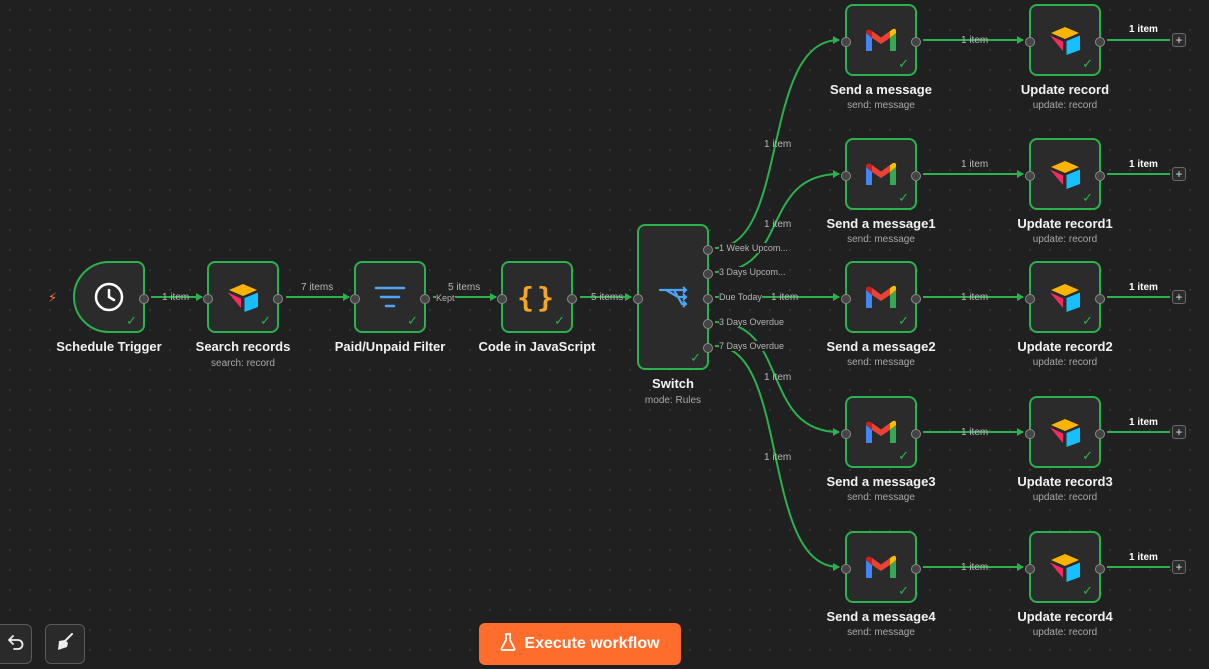 This screenshot has height=669, width=1209. What do you see at coordinates (975, 164) in the screenshot?
I see `edge-label-msg1-upd1: 1 item` at bounding box center [975, 164].